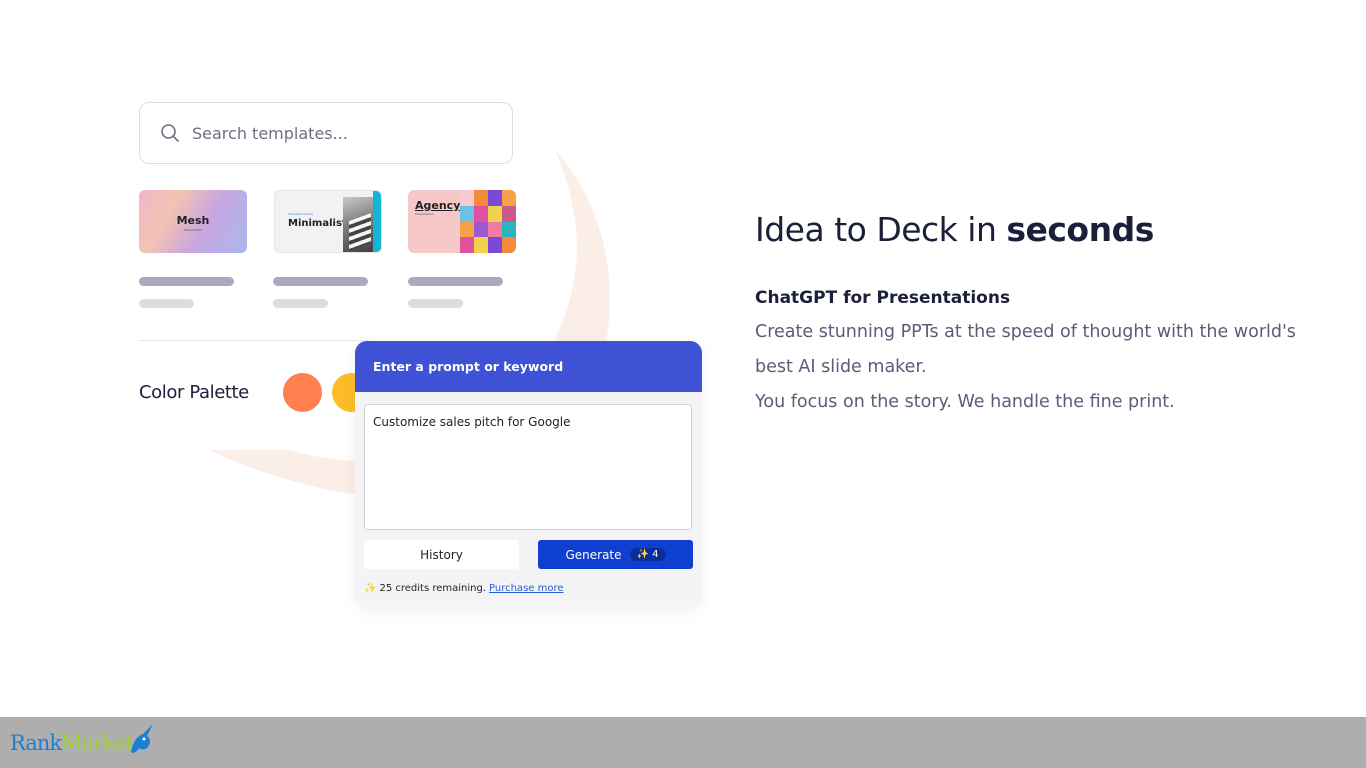 Image resolution: width=1366 pixels, height=768 pixels. I want to click on template-title: Minimalist, so click(317, 223).